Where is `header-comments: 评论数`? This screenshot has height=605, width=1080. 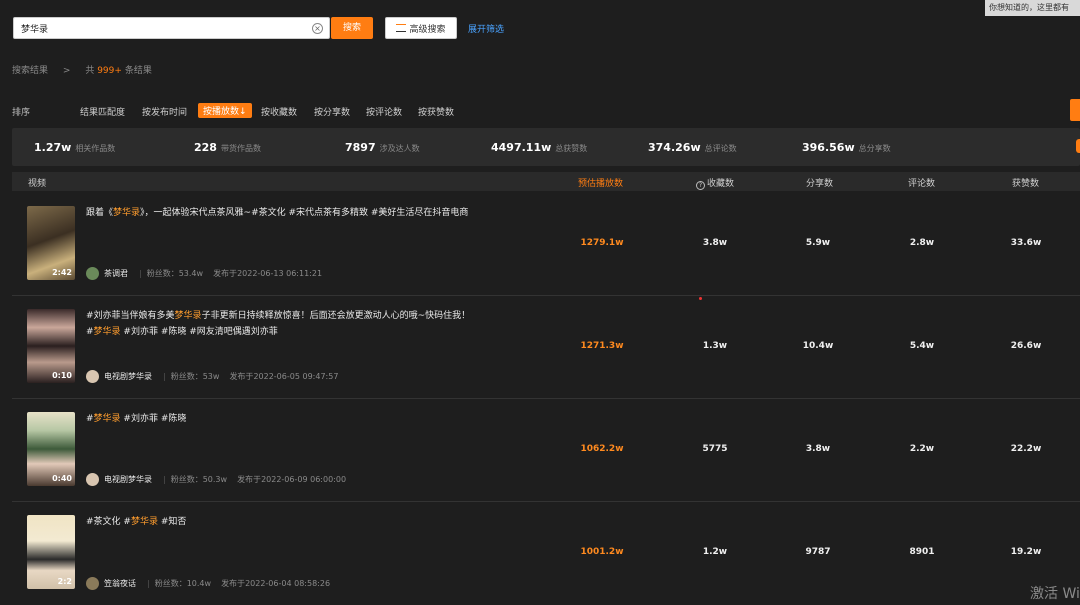 header-comments: 评论数 is located at coordinates (921, 182).